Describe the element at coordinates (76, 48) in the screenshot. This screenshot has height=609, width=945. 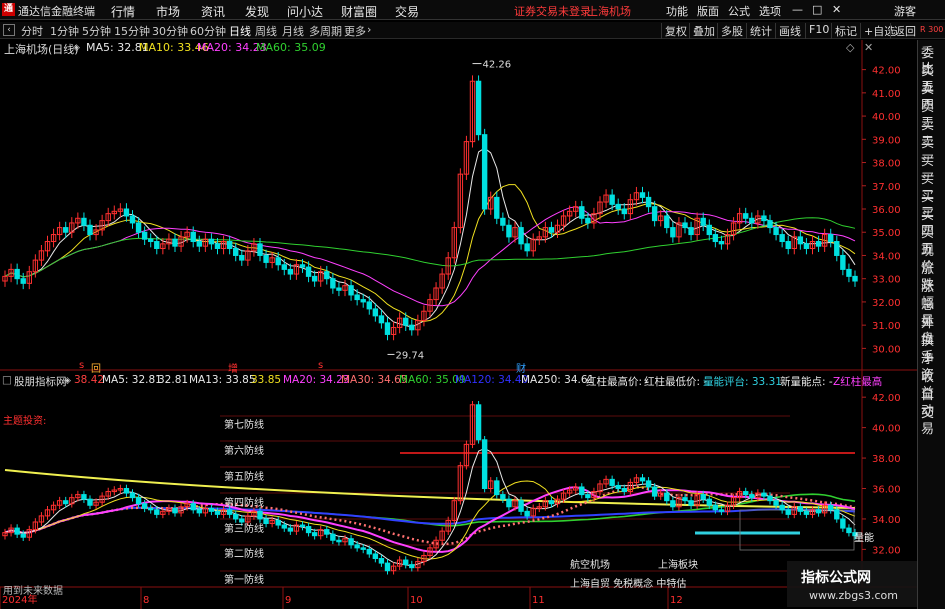
I see `settings-icon: ◈` at that location.